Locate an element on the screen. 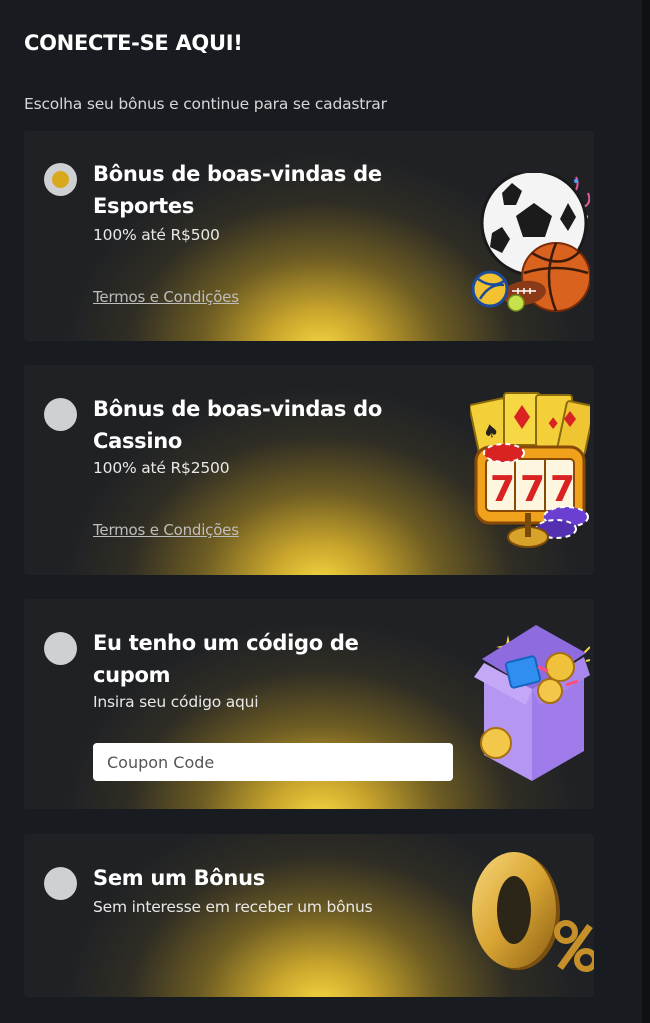 The image size is (650, 1023). radio-coupon is located at coordinates (60, 648).